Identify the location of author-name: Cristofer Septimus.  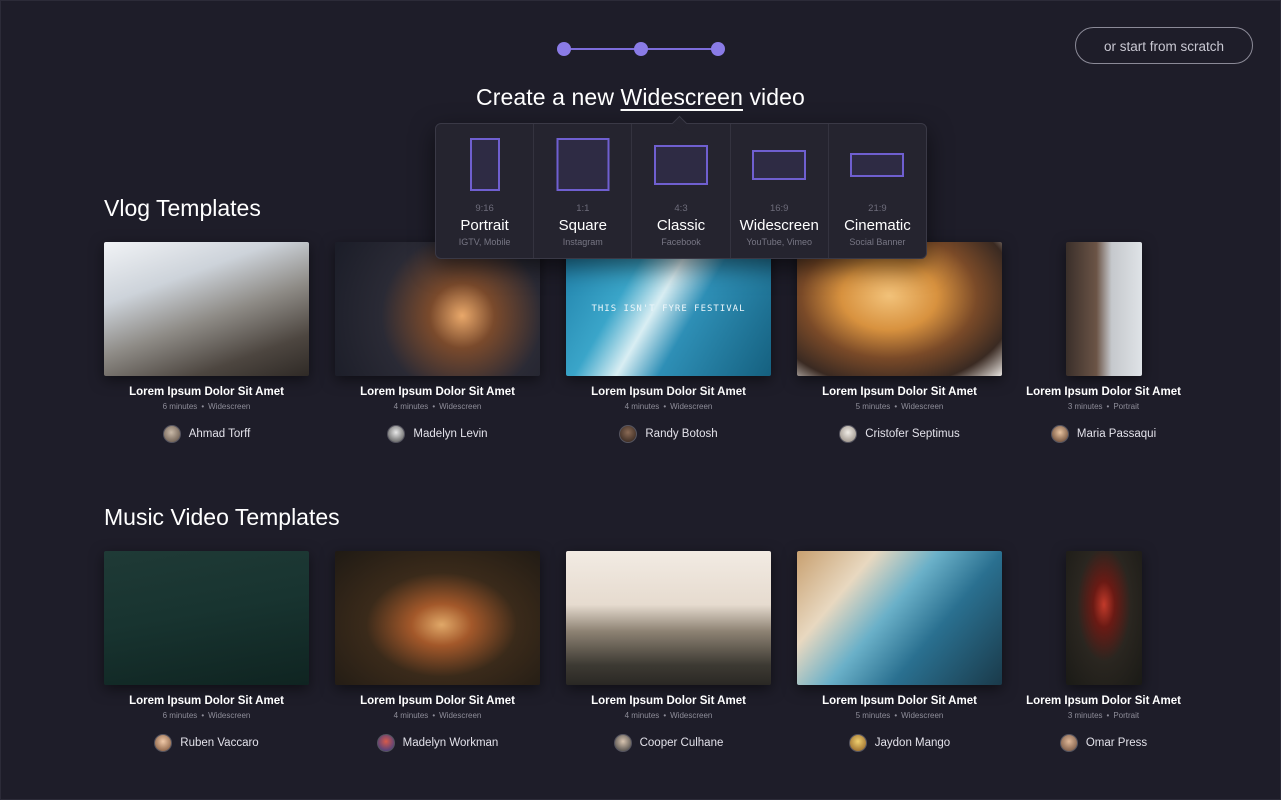
(912, 434).